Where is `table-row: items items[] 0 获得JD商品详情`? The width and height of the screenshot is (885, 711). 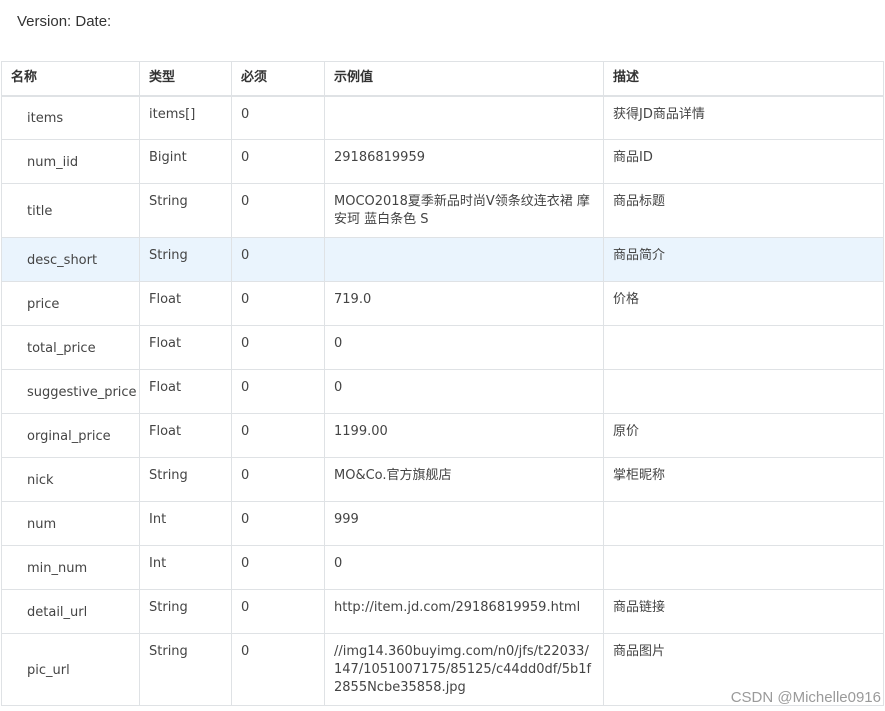 table-row: items items[] 0 获得JD商品详情 is located at coordinates (442, 117).